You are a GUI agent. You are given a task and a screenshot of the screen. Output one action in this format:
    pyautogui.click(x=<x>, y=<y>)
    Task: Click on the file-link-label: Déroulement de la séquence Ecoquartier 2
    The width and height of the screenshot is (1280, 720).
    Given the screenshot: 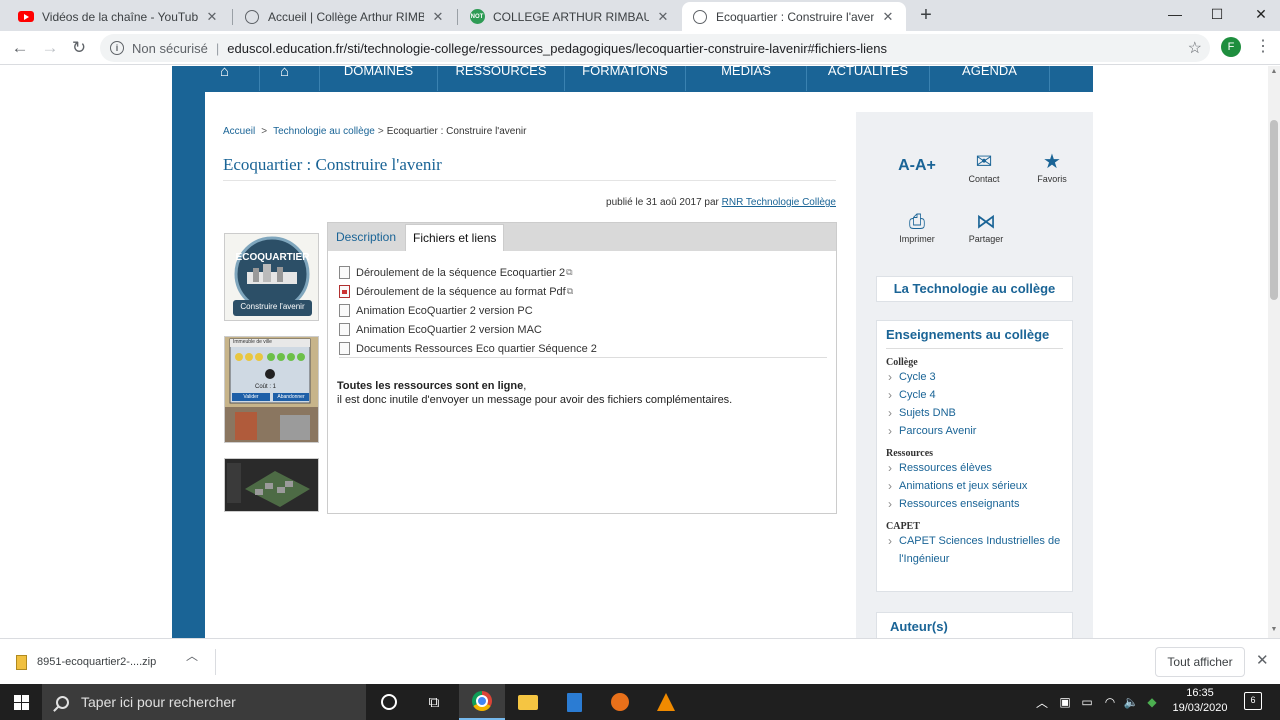 What is the action you would take?
    pyautogui.click(x=460, y=273)
    